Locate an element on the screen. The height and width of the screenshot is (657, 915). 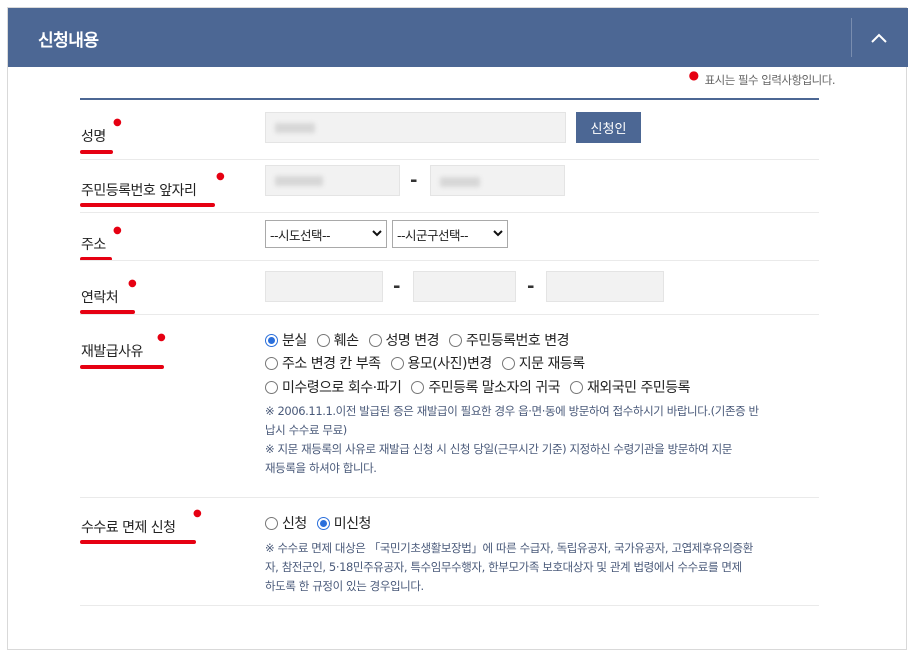
panel-header: 신청내용 is located at coordinates (458, 37).